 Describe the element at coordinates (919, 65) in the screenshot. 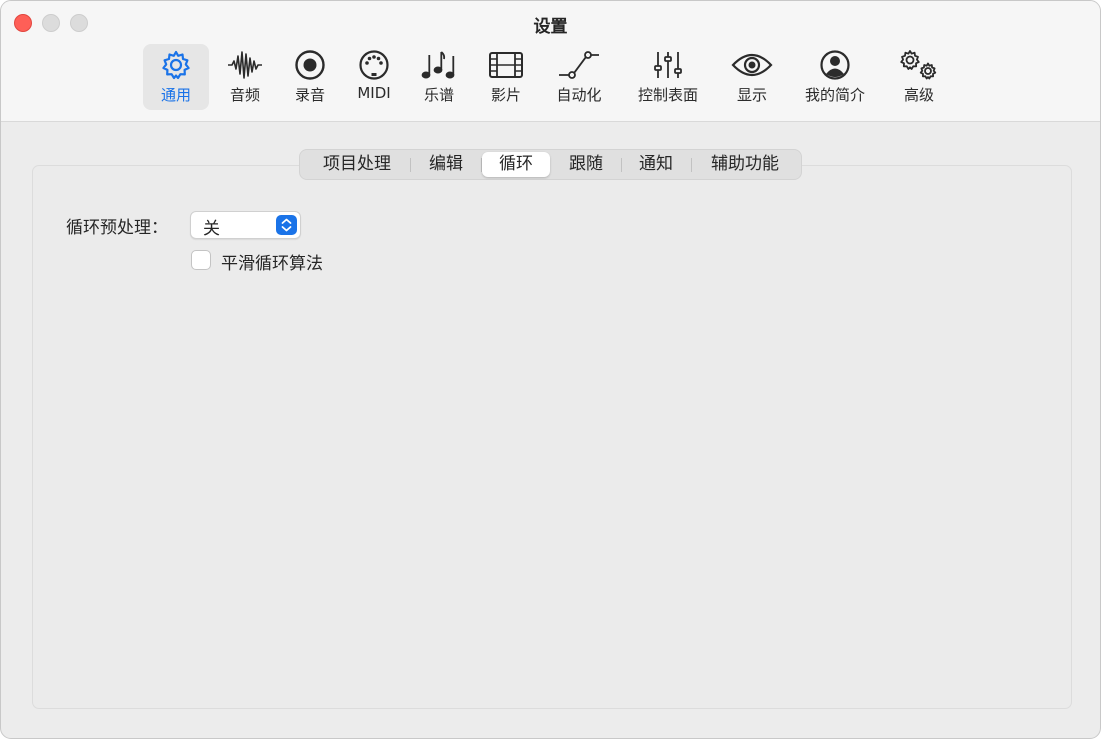

I see `gears-icon` at that location.